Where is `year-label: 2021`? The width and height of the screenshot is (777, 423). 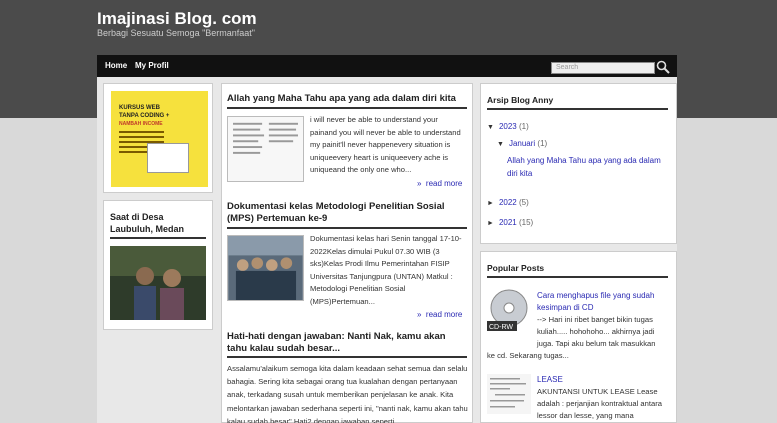
year-label: 2021 is located at coordinates (508, 222).